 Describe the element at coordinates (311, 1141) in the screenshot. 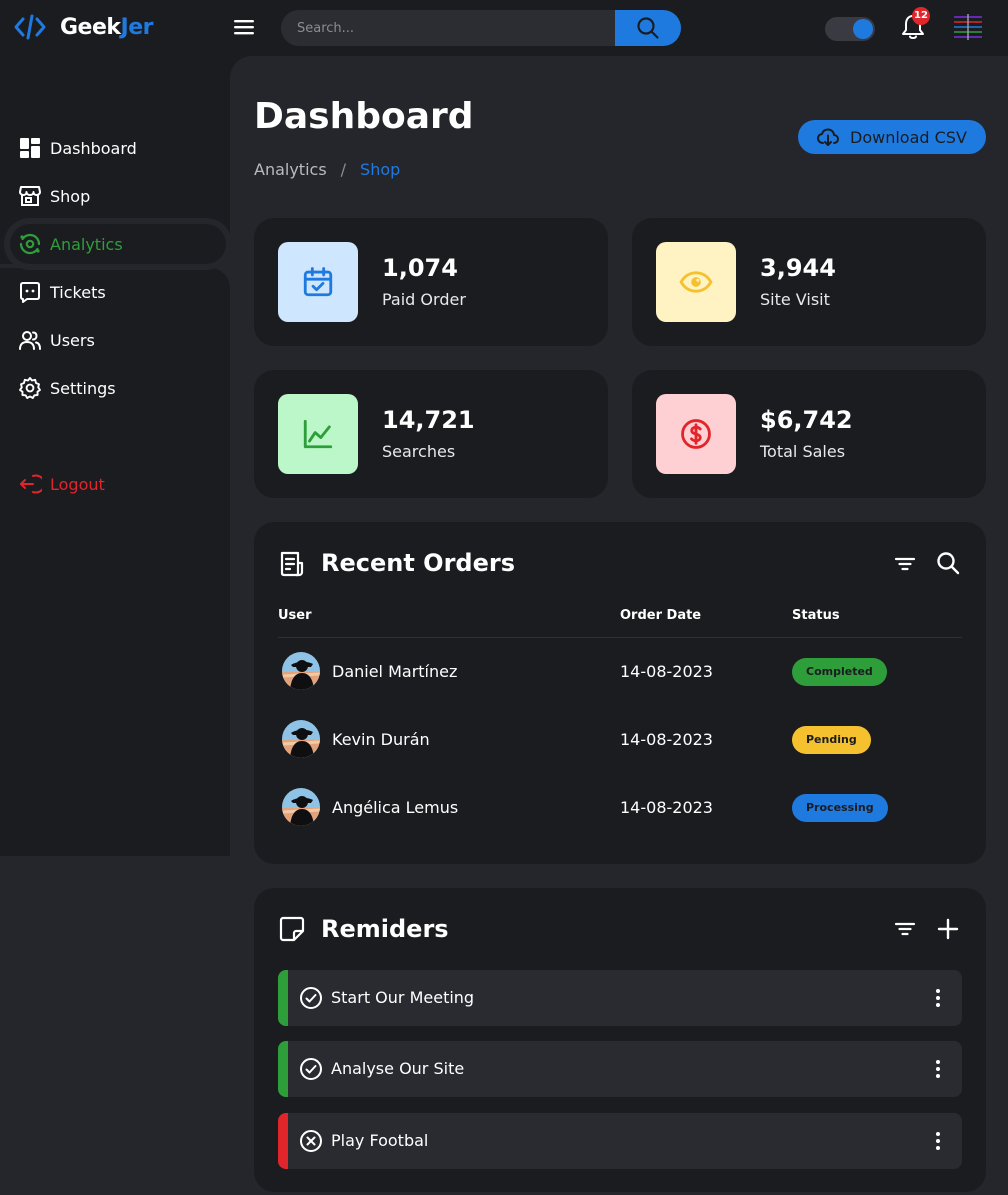

I see `x-circle-icon` at that location.